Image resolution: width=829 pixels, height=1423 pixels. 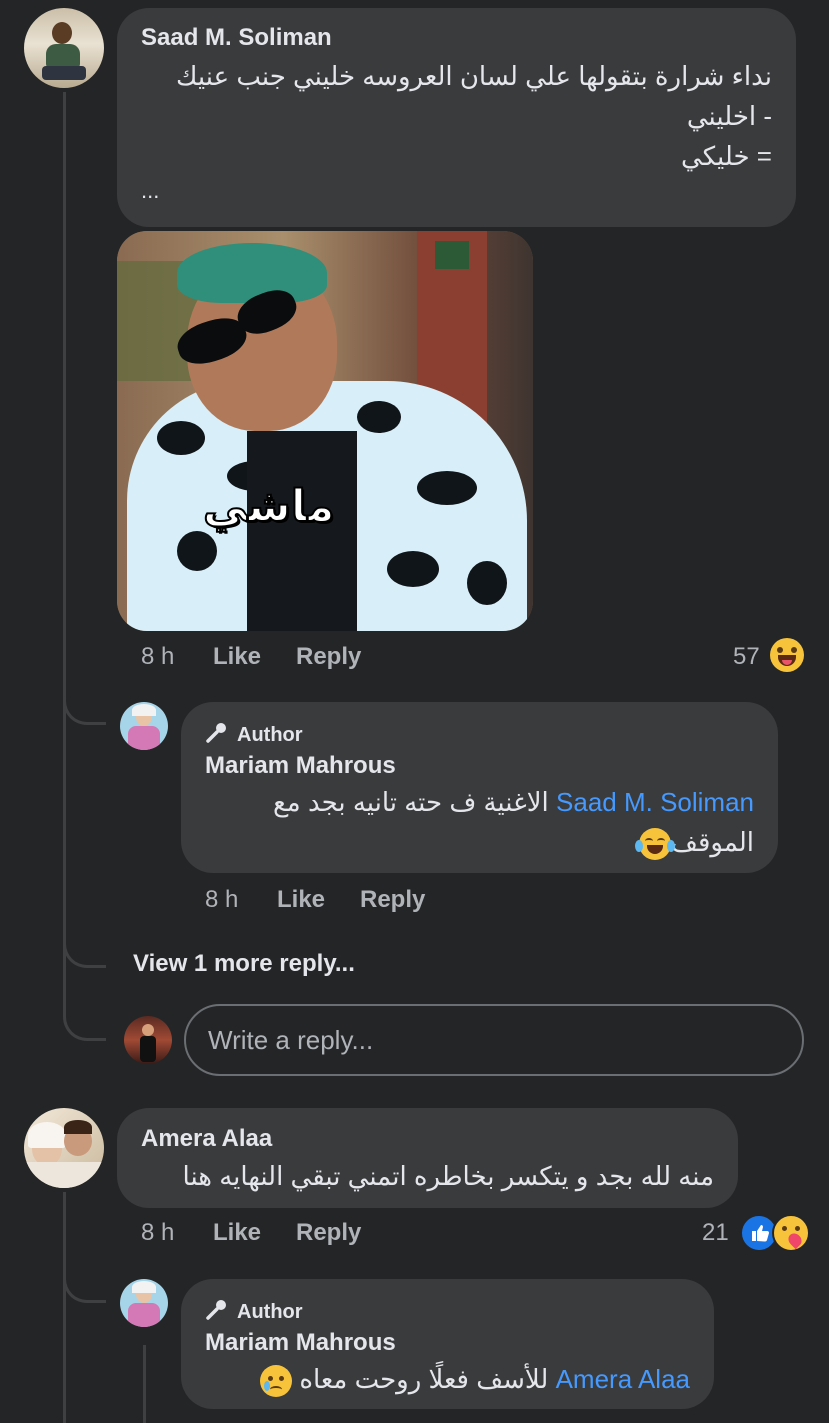 What do you see at coordinates (325, 431) in the screenshot?
I see `comment-image: ماشي` at bounding box center [325, 431].